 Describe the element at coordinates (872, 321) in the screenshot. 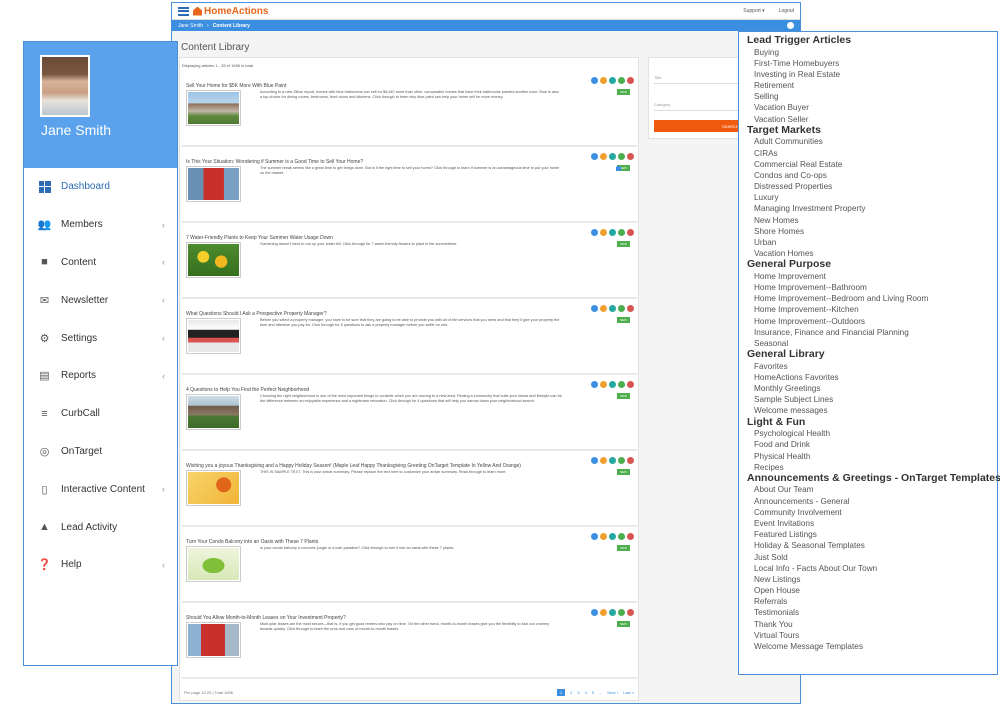

I see `category-option: Home Improvement--Outdoors` at that location.